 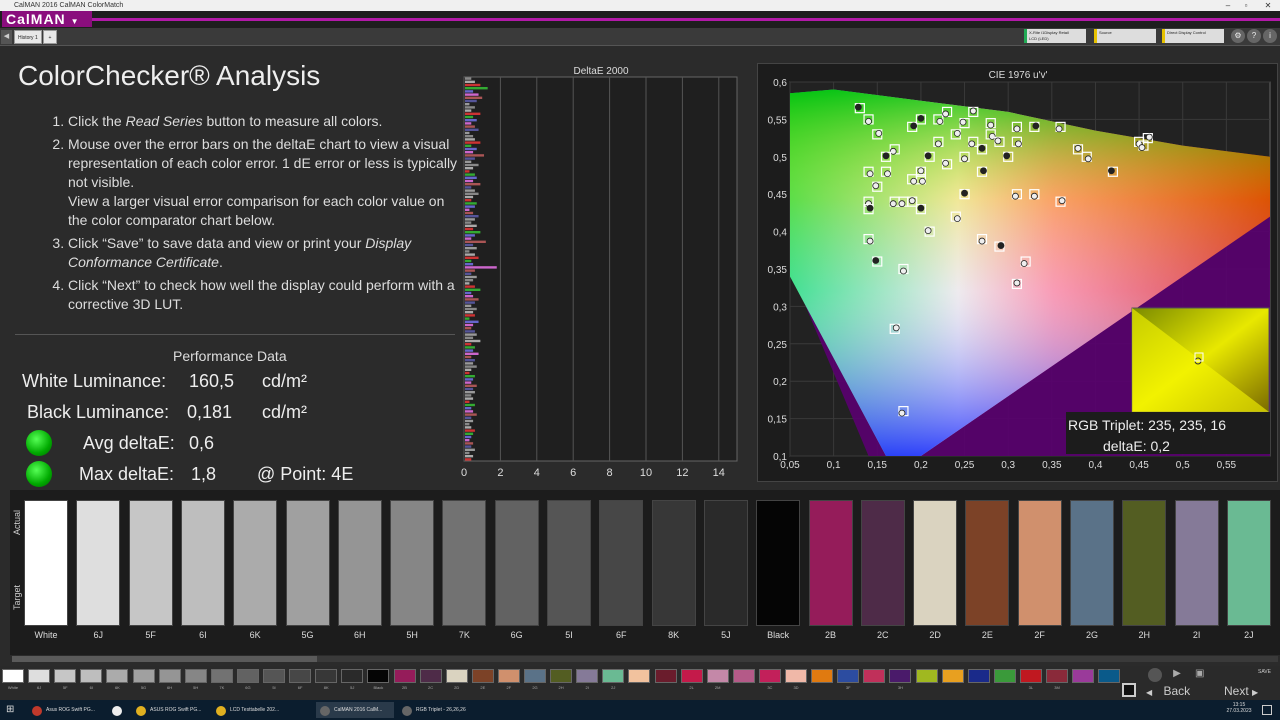 I want to click on tab-add: +, so click(x=50, y=37).